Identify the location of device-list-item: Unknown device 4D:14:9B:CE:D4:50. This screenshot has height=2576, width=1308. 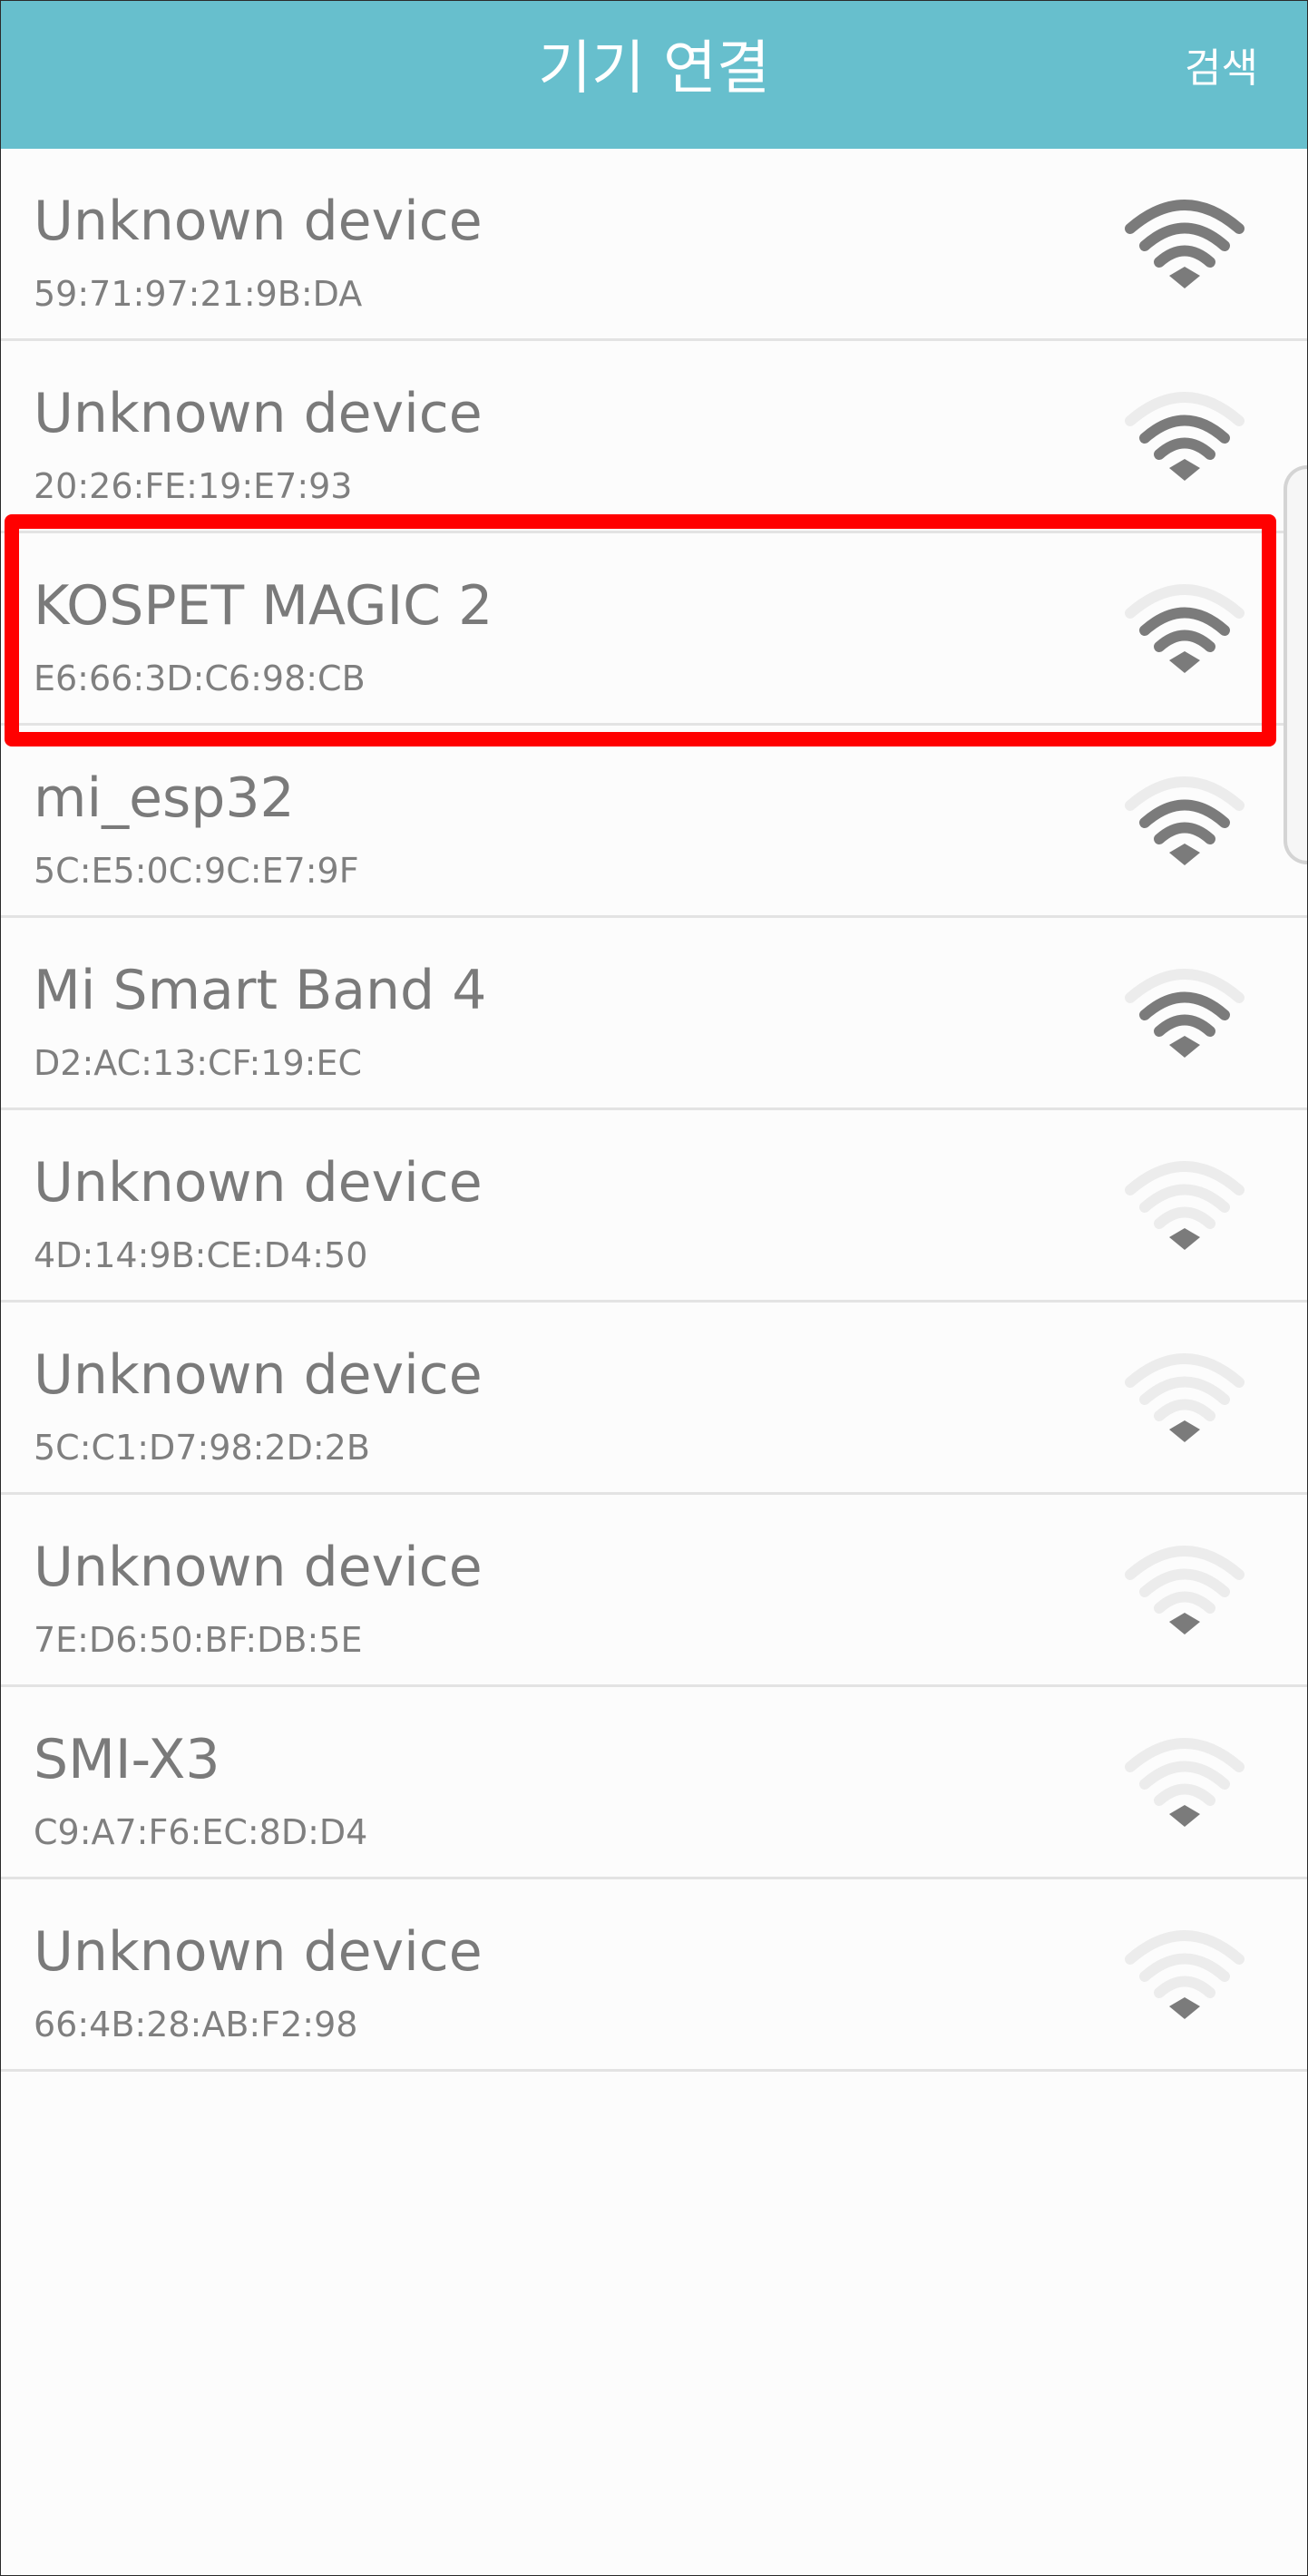
(654, 1206).